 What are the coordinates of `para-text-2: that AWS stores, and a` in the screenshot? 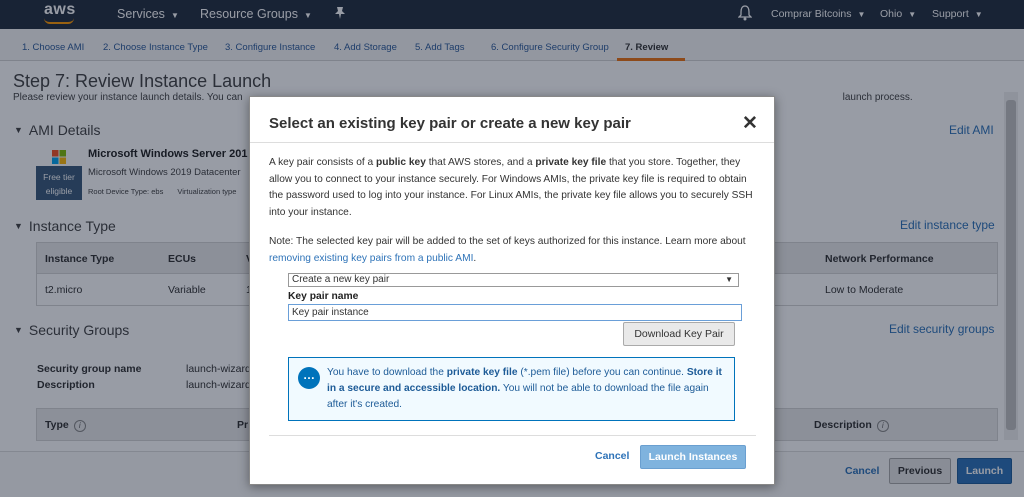 It's located at (480, 162).